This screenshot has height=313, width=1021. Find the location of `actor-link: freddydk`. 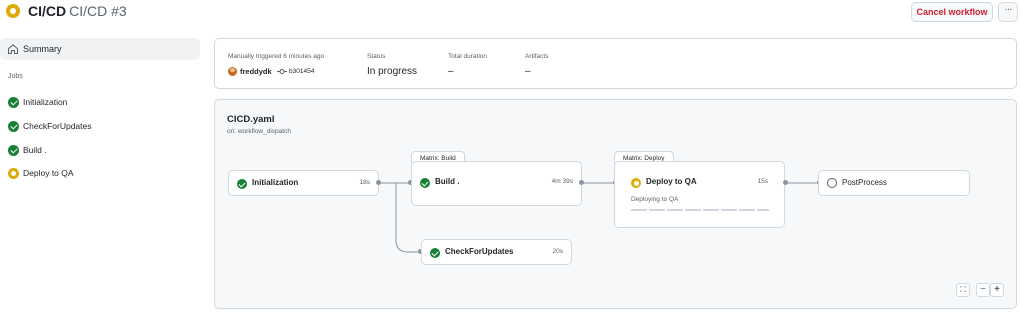

actor-link: freddydk is located at coordinates (256, 71).